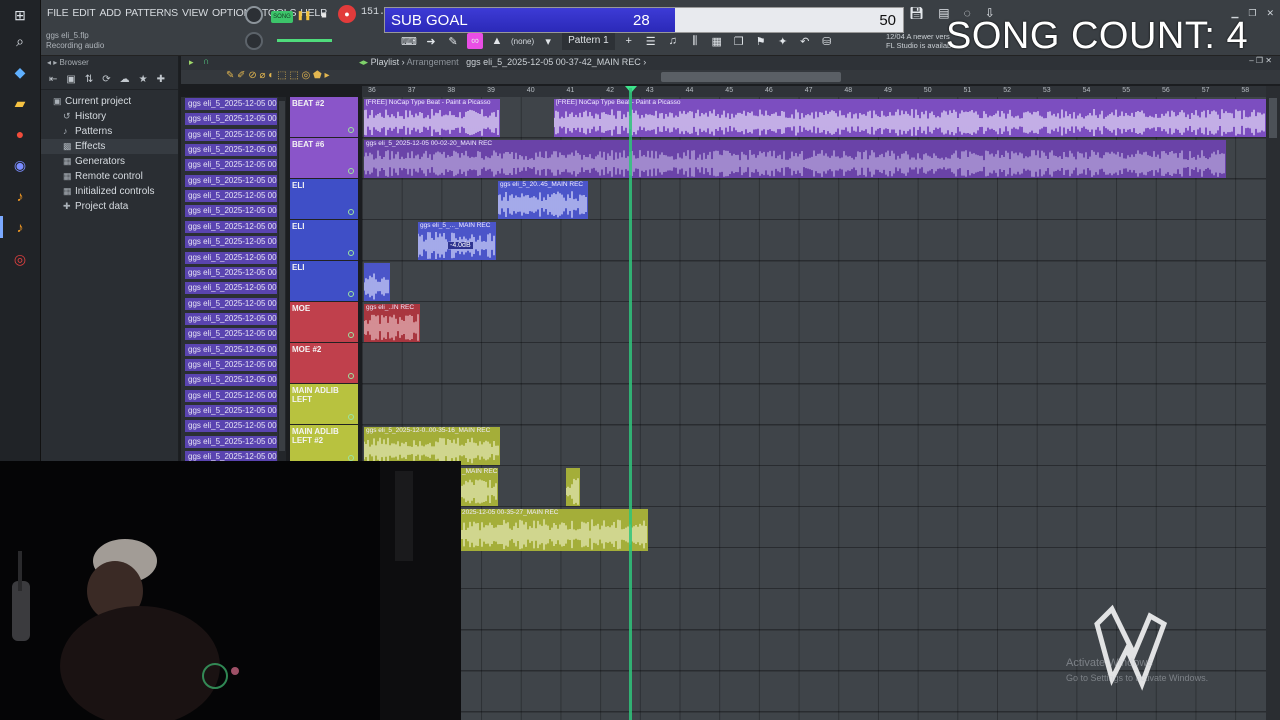 This screenshot has width=1280, height=720. What do you see at coordinates (109, 176) in the screenshot?
I see `tree-remote-control: ▦ Remote control` at bounding box center [109, 176].